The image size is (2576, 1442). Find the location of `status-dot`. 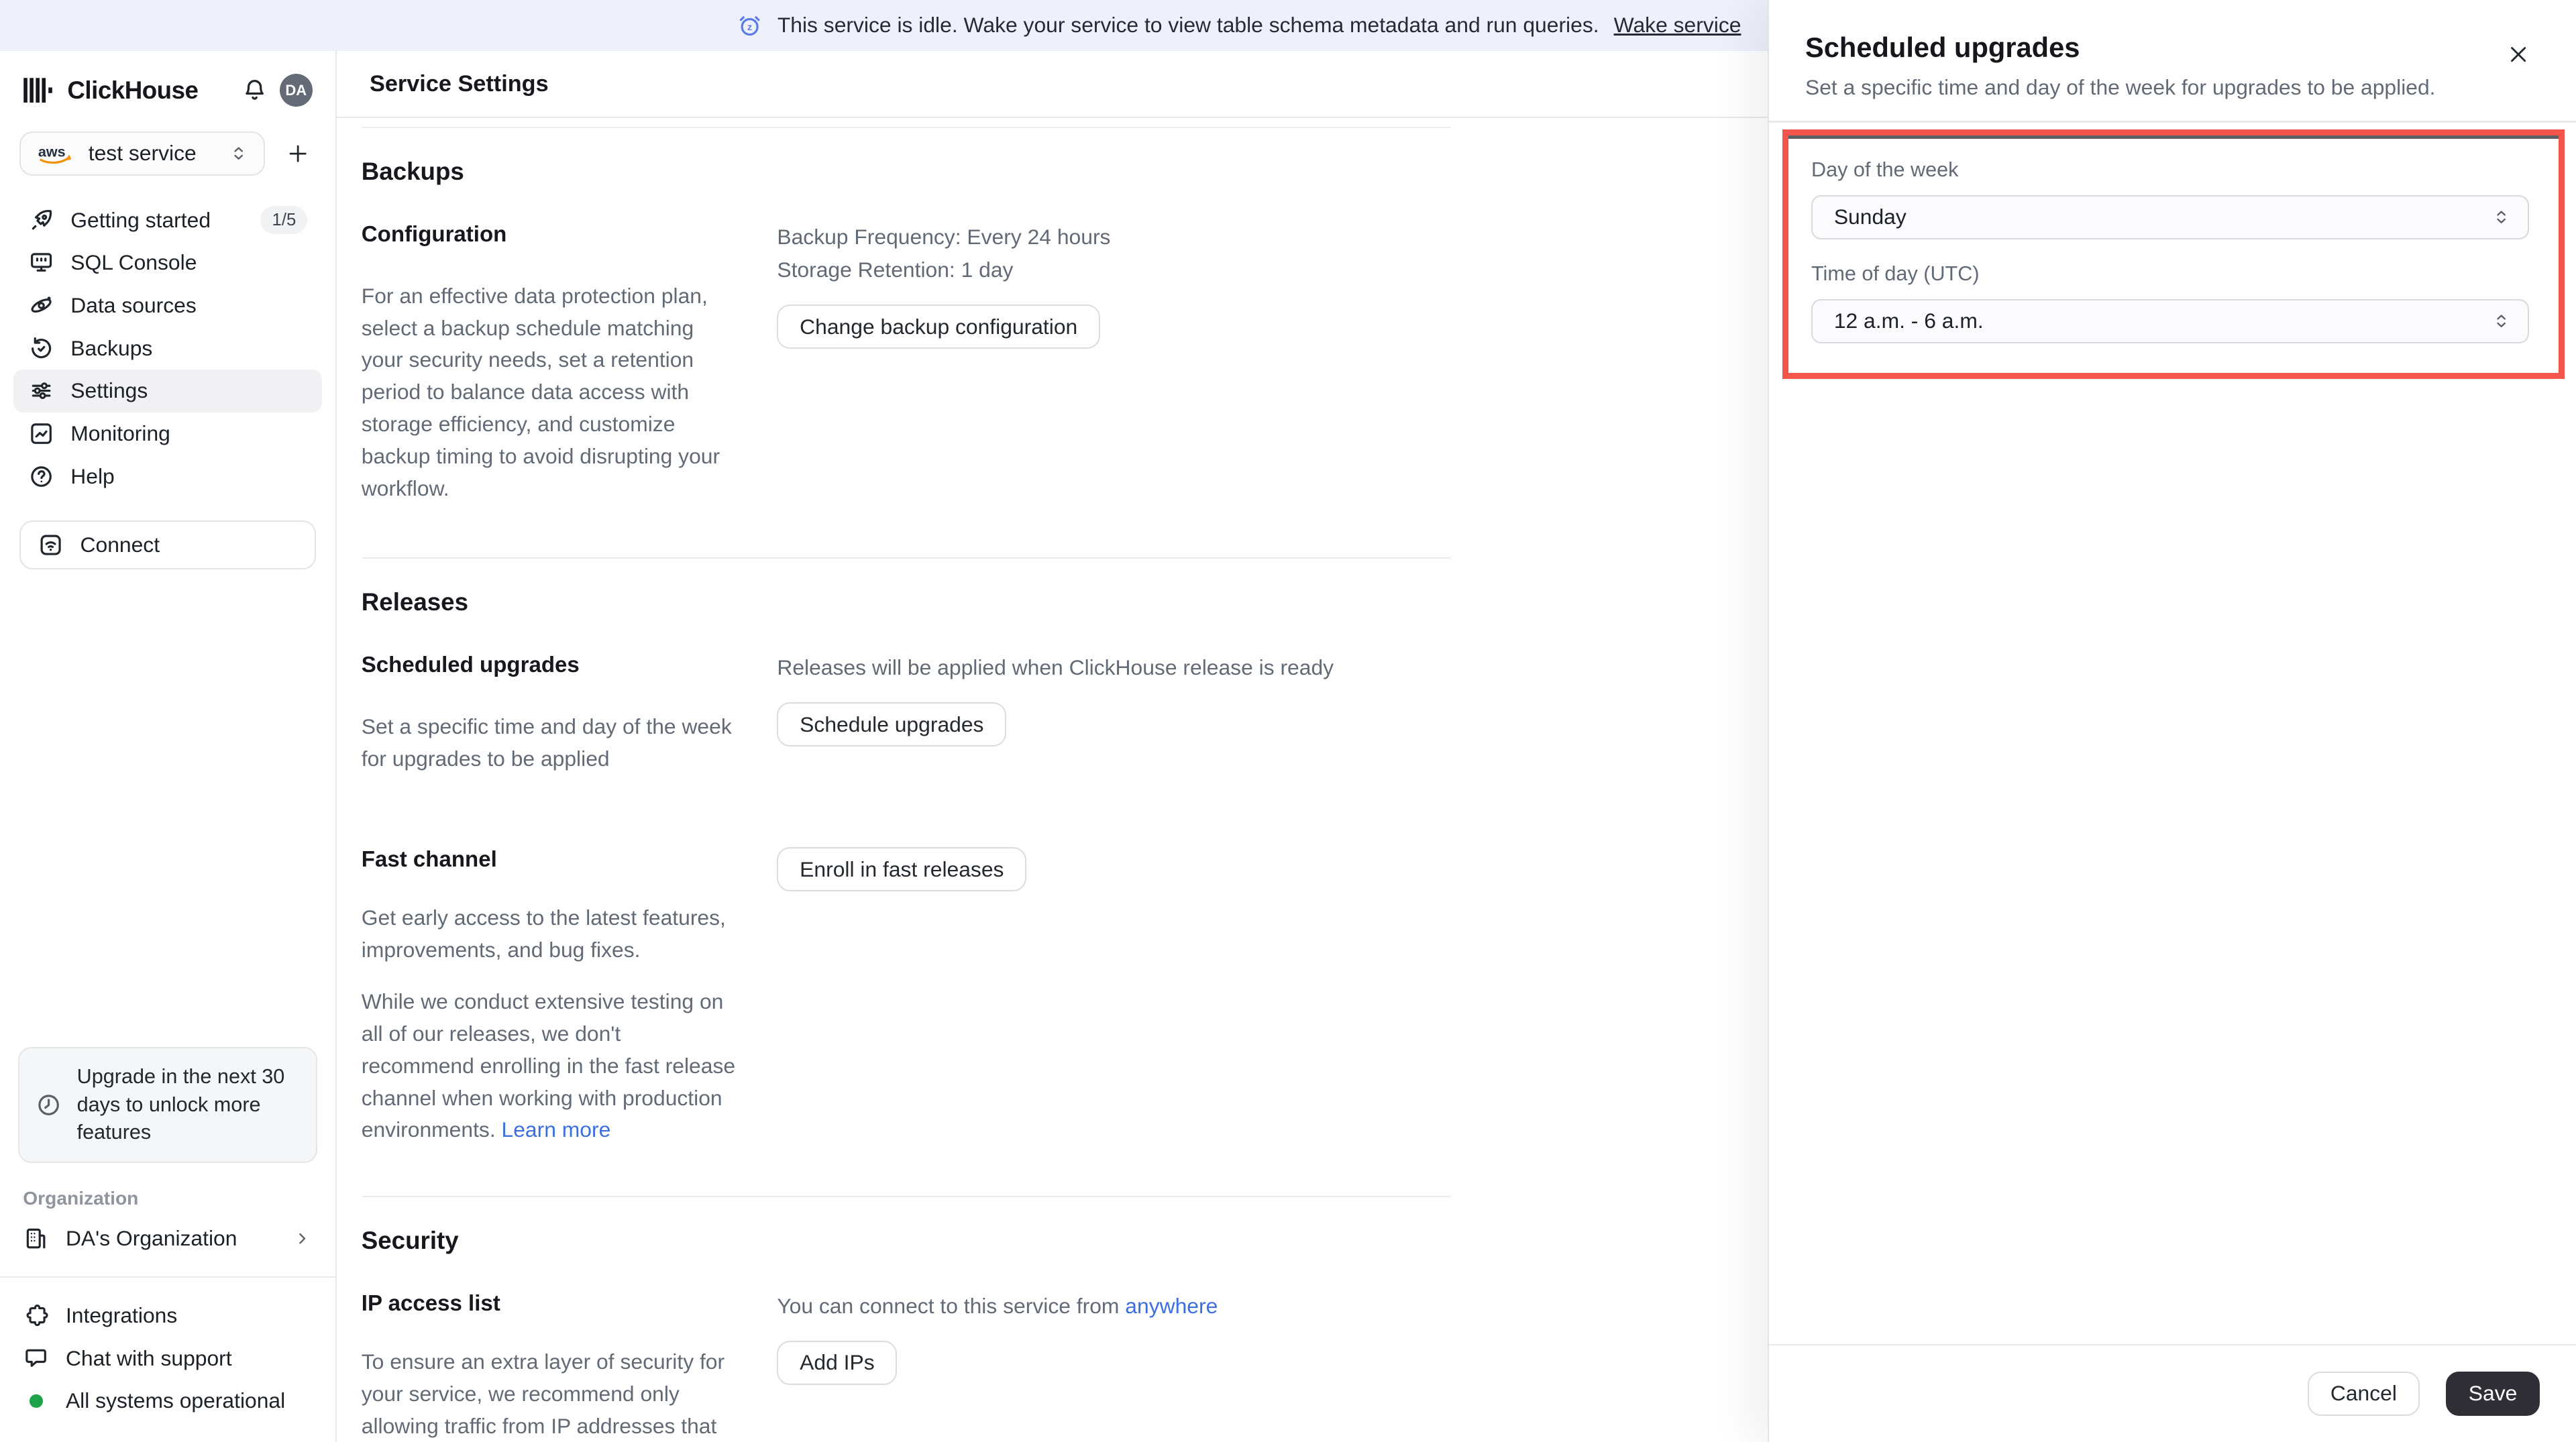

status-dot is located at coordinates (36, 1401).